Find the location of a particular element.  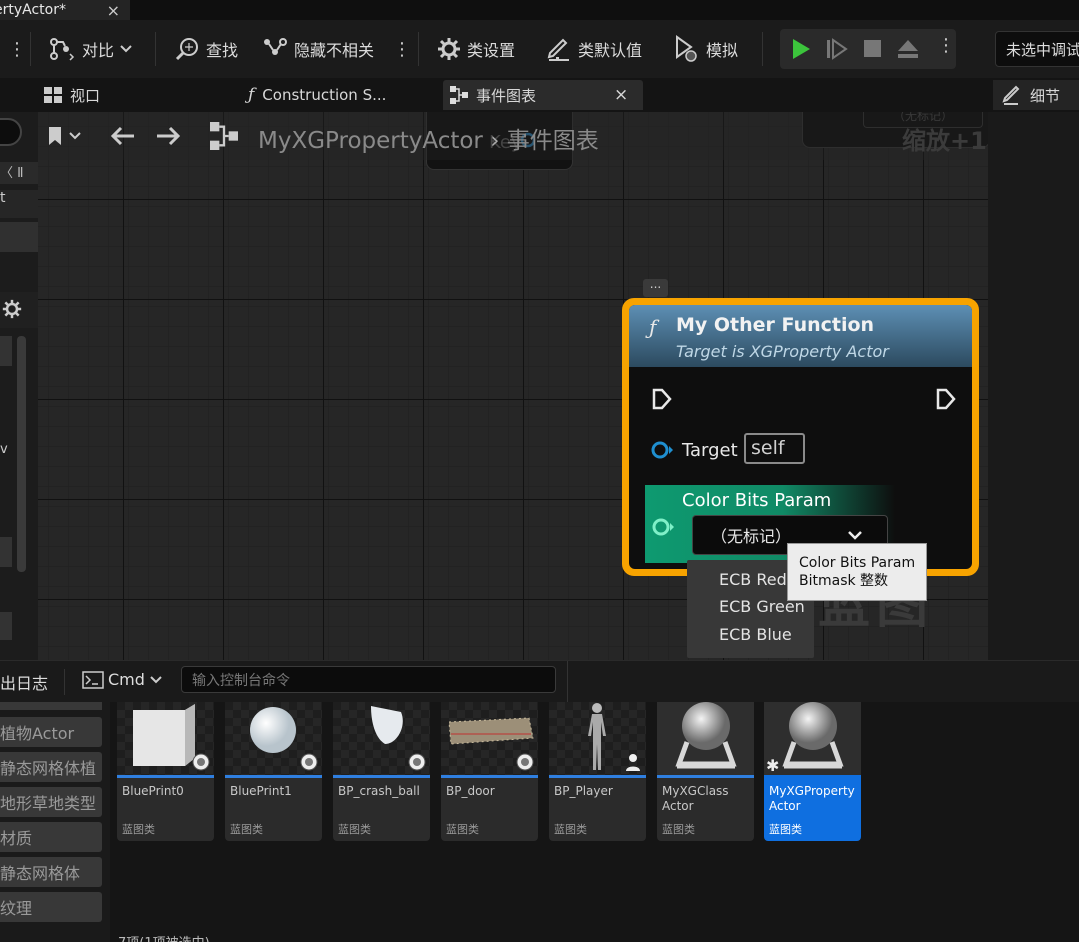

toolbar-more-dots-icon: ⋮ is located at coordinates (402, 49).